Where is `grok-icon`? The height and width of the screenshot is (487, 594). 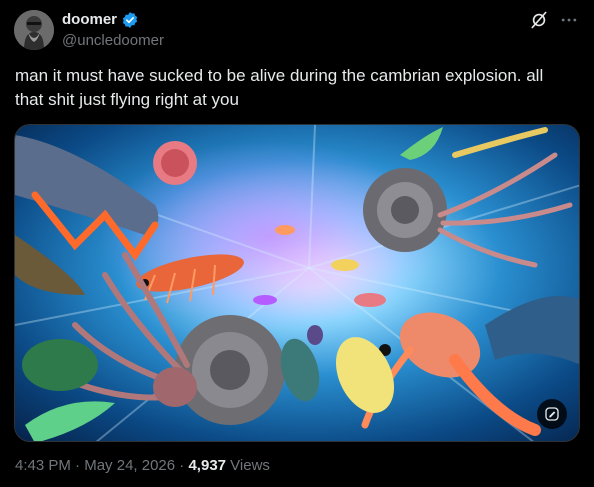 grok-icon is located at coordinates (539, 20).